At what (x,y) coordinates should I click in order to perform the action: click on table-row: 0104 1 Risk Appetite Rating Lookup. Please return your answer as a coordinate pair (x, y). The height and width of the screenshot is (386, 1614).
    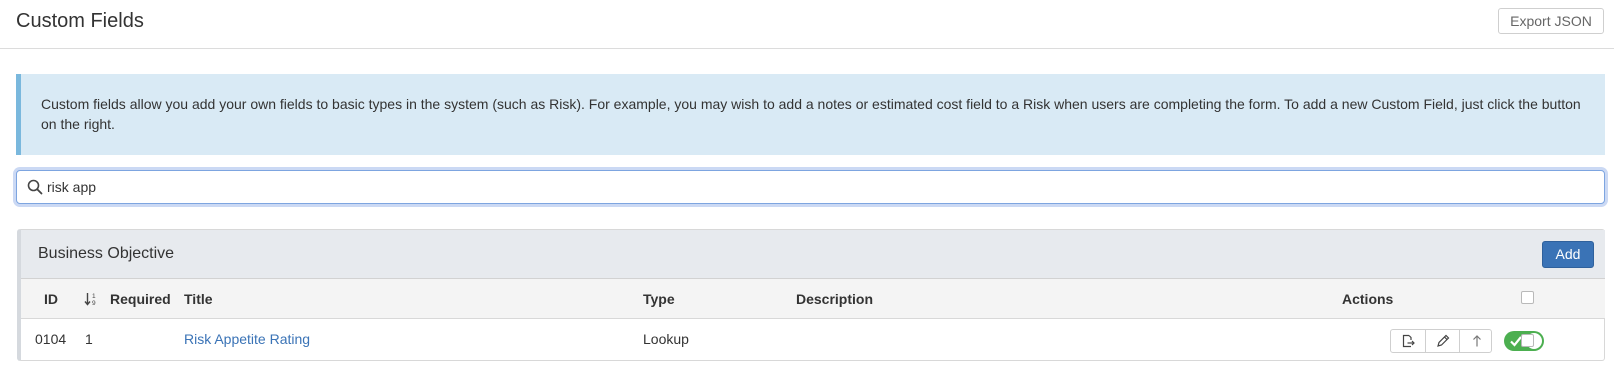
    Looking at the image, I should click on (813, 340).